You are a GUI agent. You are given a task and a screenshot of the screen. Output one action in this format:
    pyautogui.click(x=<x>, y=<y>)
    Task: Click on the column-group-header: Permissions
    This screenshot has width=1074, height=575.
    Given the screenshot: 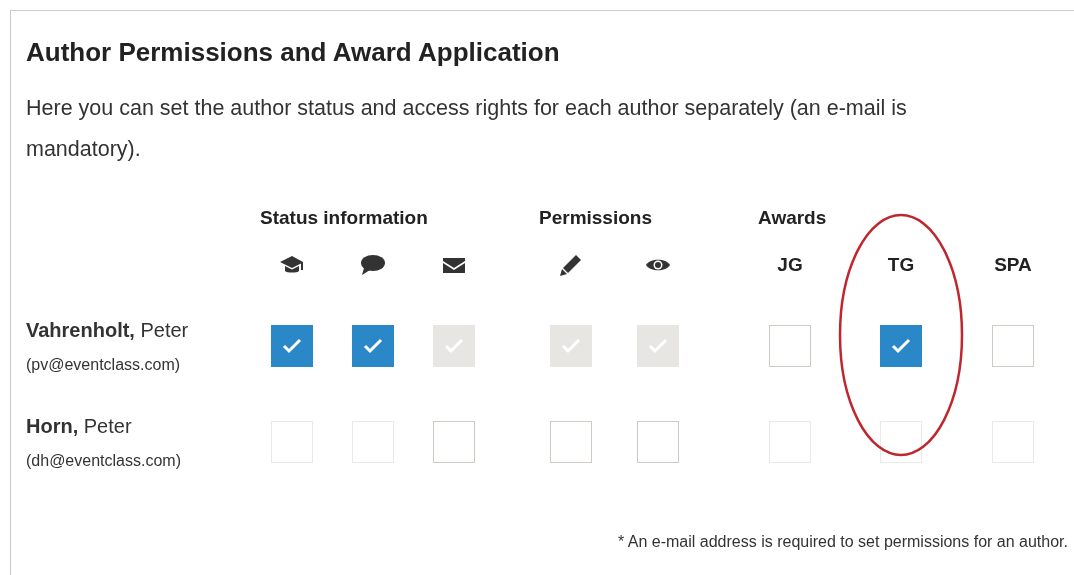 What is the action you would take?
    pyautogui.click(x=595, y=217)
    